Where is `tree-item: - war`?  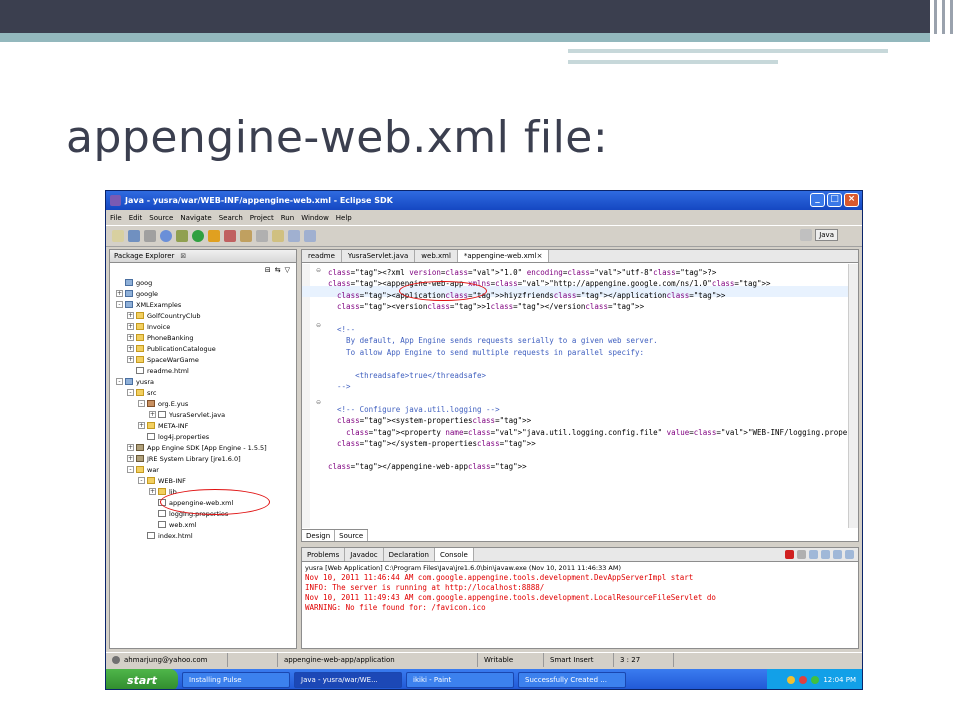 tree-item: - war is located at coordinates (203, 469).